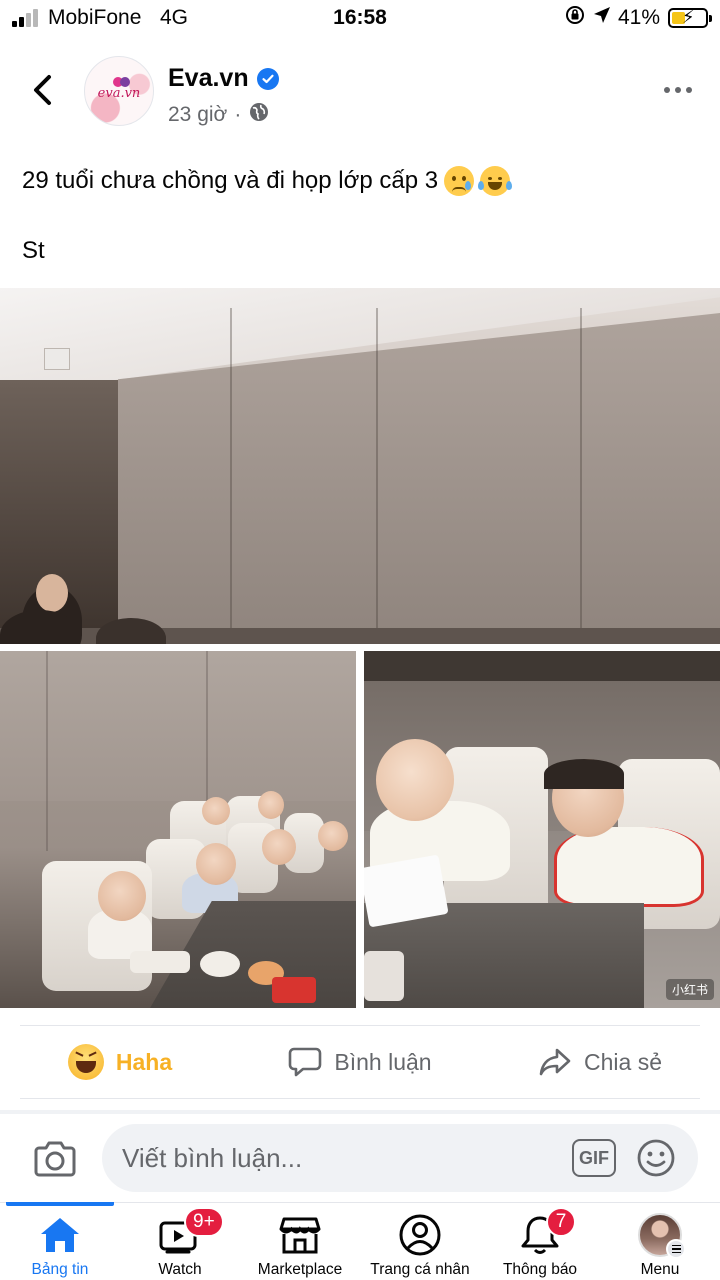 Image resolution: width=720 pixels, height=1280 pixels. I want to click on post-actions: Haha Bình luận Chia sẻ, so click(360, 1062).